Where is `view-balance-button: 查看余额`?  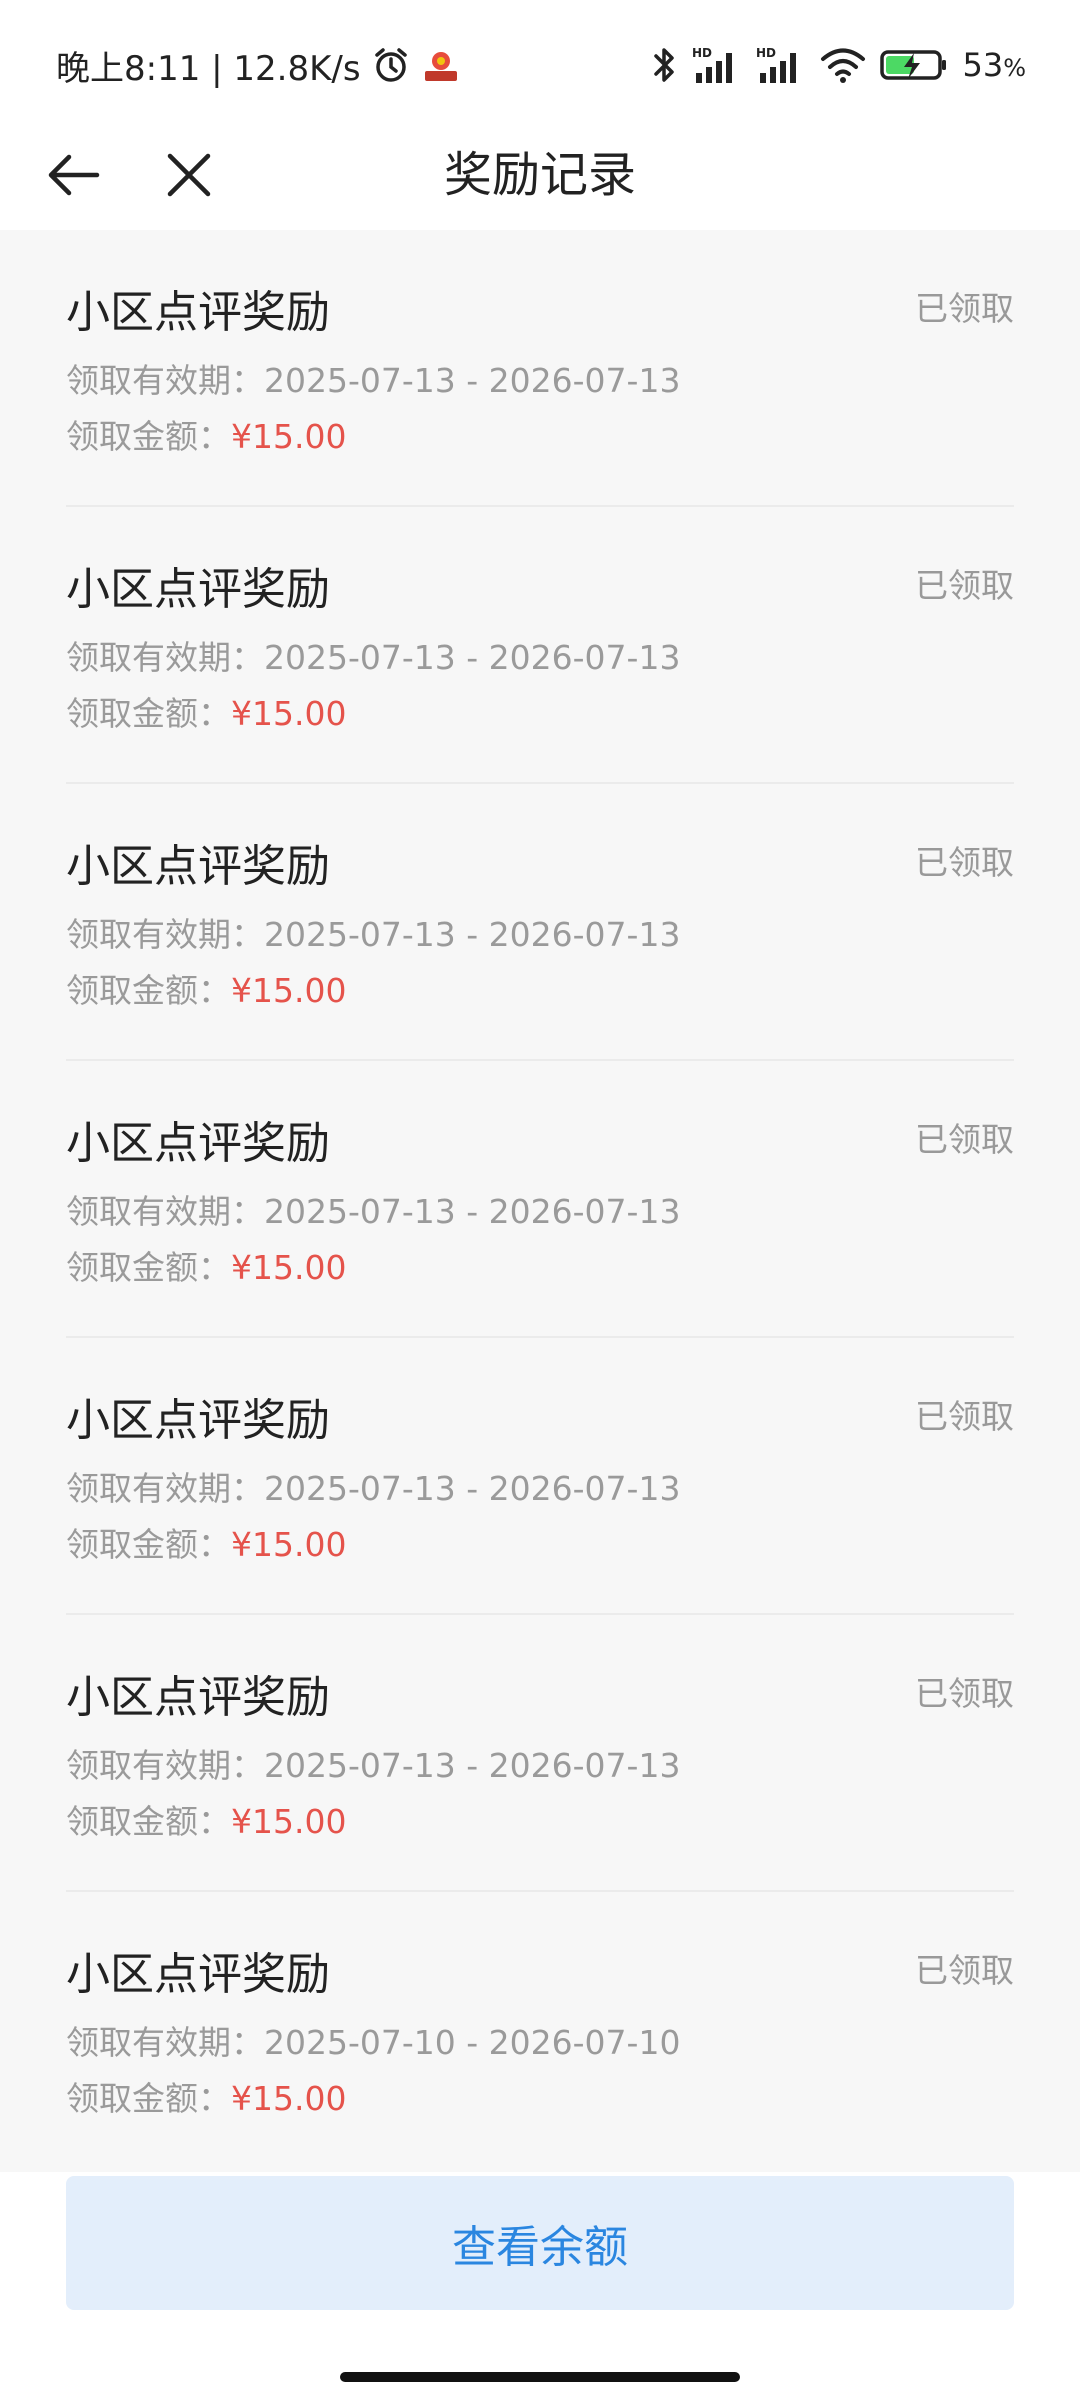
view-balance-button: 查看余额 is located at coordinates (540, 2243).